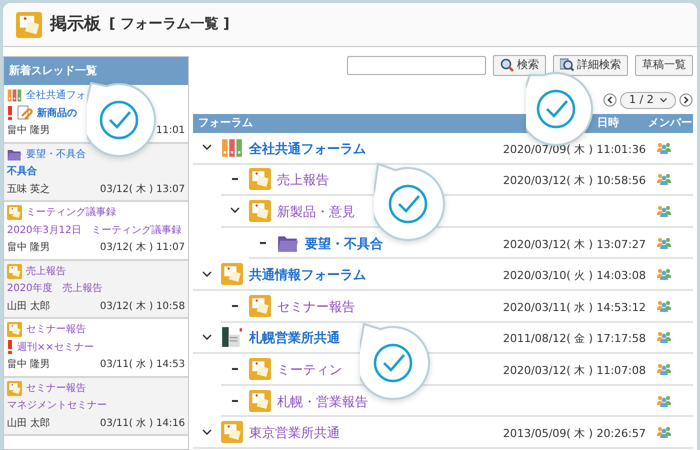  I want to click on search-field, so click(416, 65).